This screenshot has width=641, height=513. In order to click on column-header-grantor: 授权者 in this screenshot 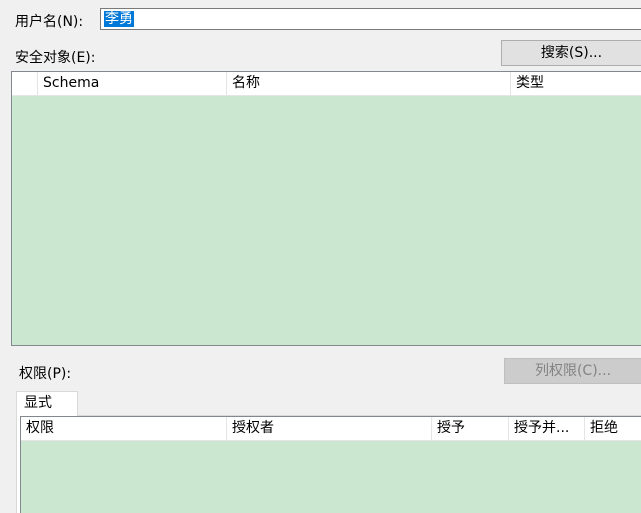, I will do `click(329, 428)`.